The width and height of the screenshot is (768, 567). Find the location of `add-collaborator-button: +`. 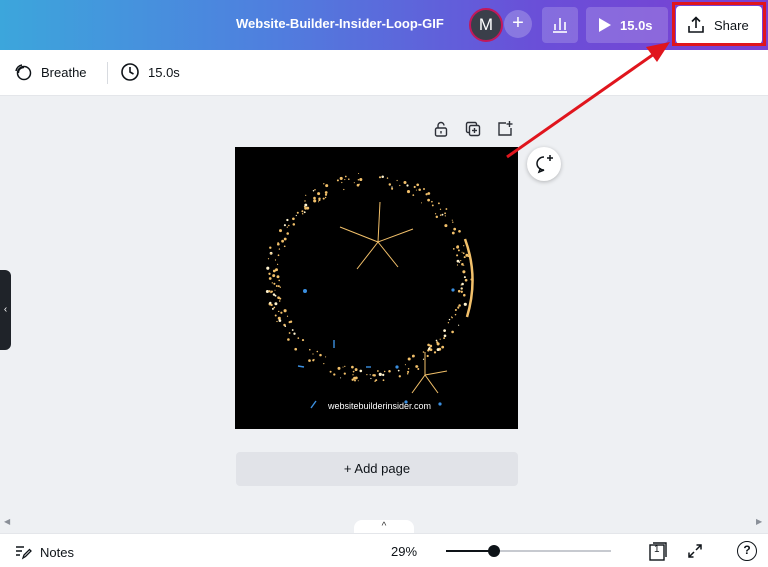

add-collaborator-button: + is located at coordinates (518, 24).